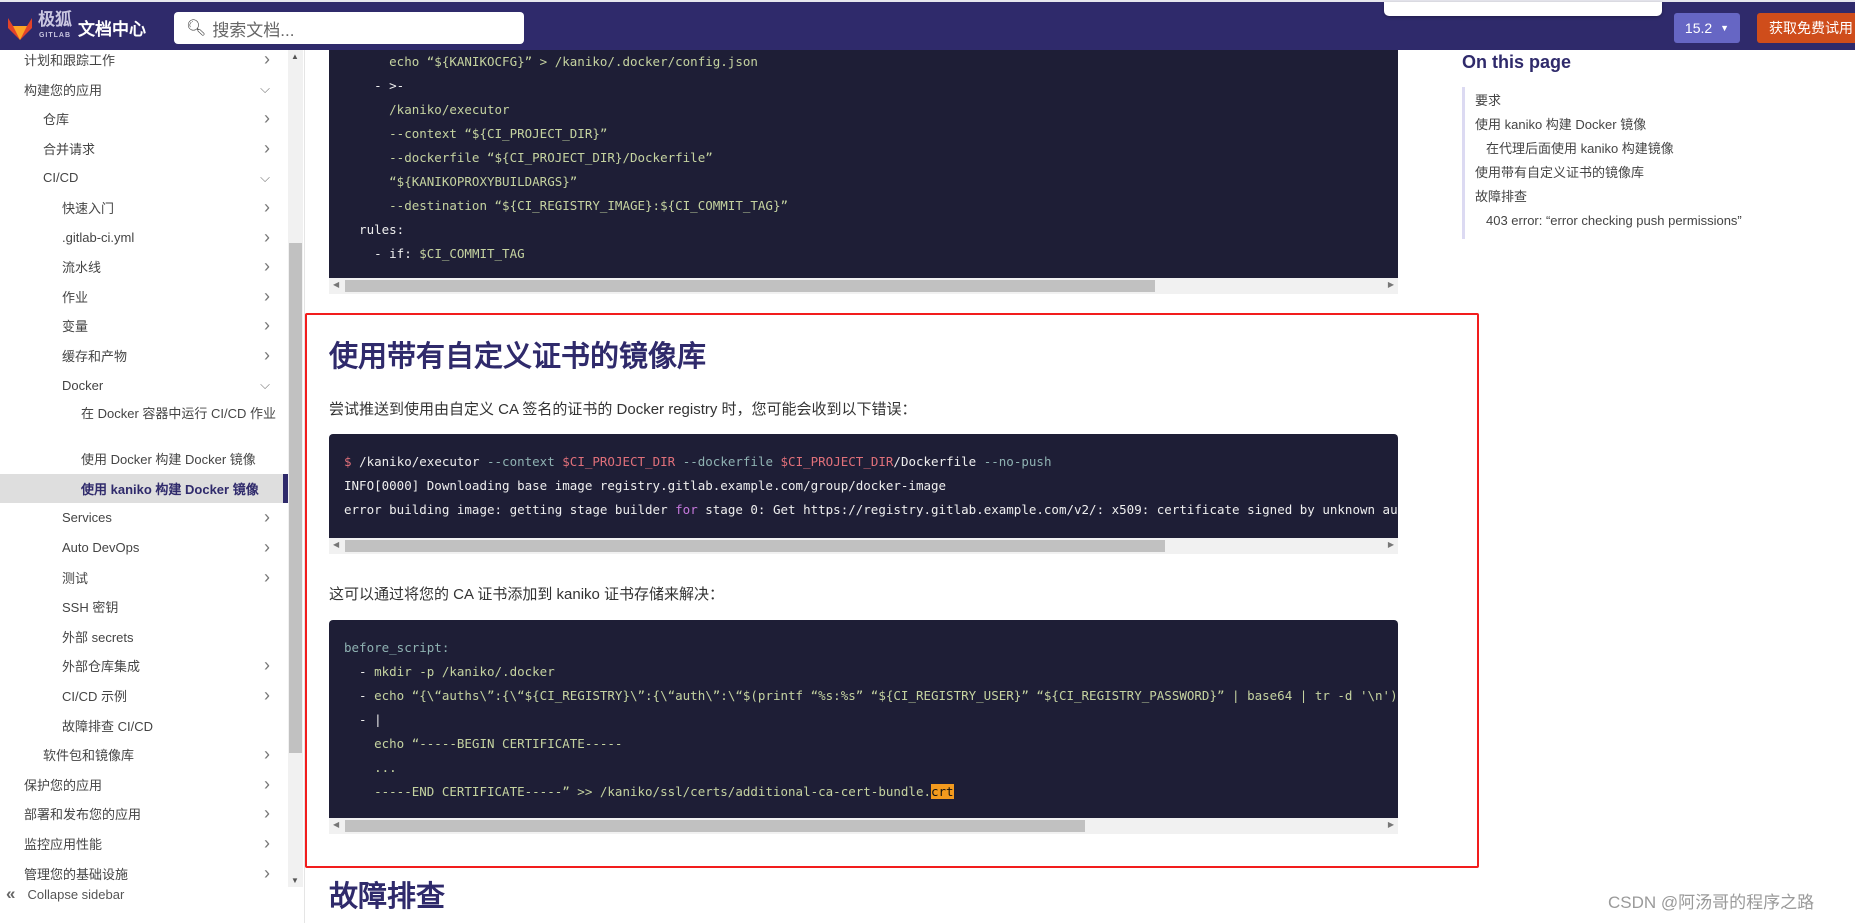  Describe the element at coordinates (461, 181) in the screenshot. I see `code-token: “${KANIKOPROXYBUILDARGS}”` at that location.